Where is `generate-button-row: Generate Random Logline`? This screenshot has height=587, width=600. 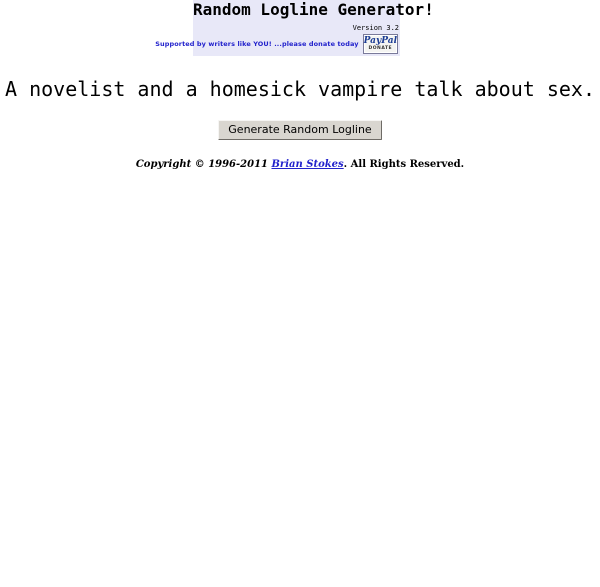
generate-button-row: Generate Random Logline is located at coordinates (300, 130).